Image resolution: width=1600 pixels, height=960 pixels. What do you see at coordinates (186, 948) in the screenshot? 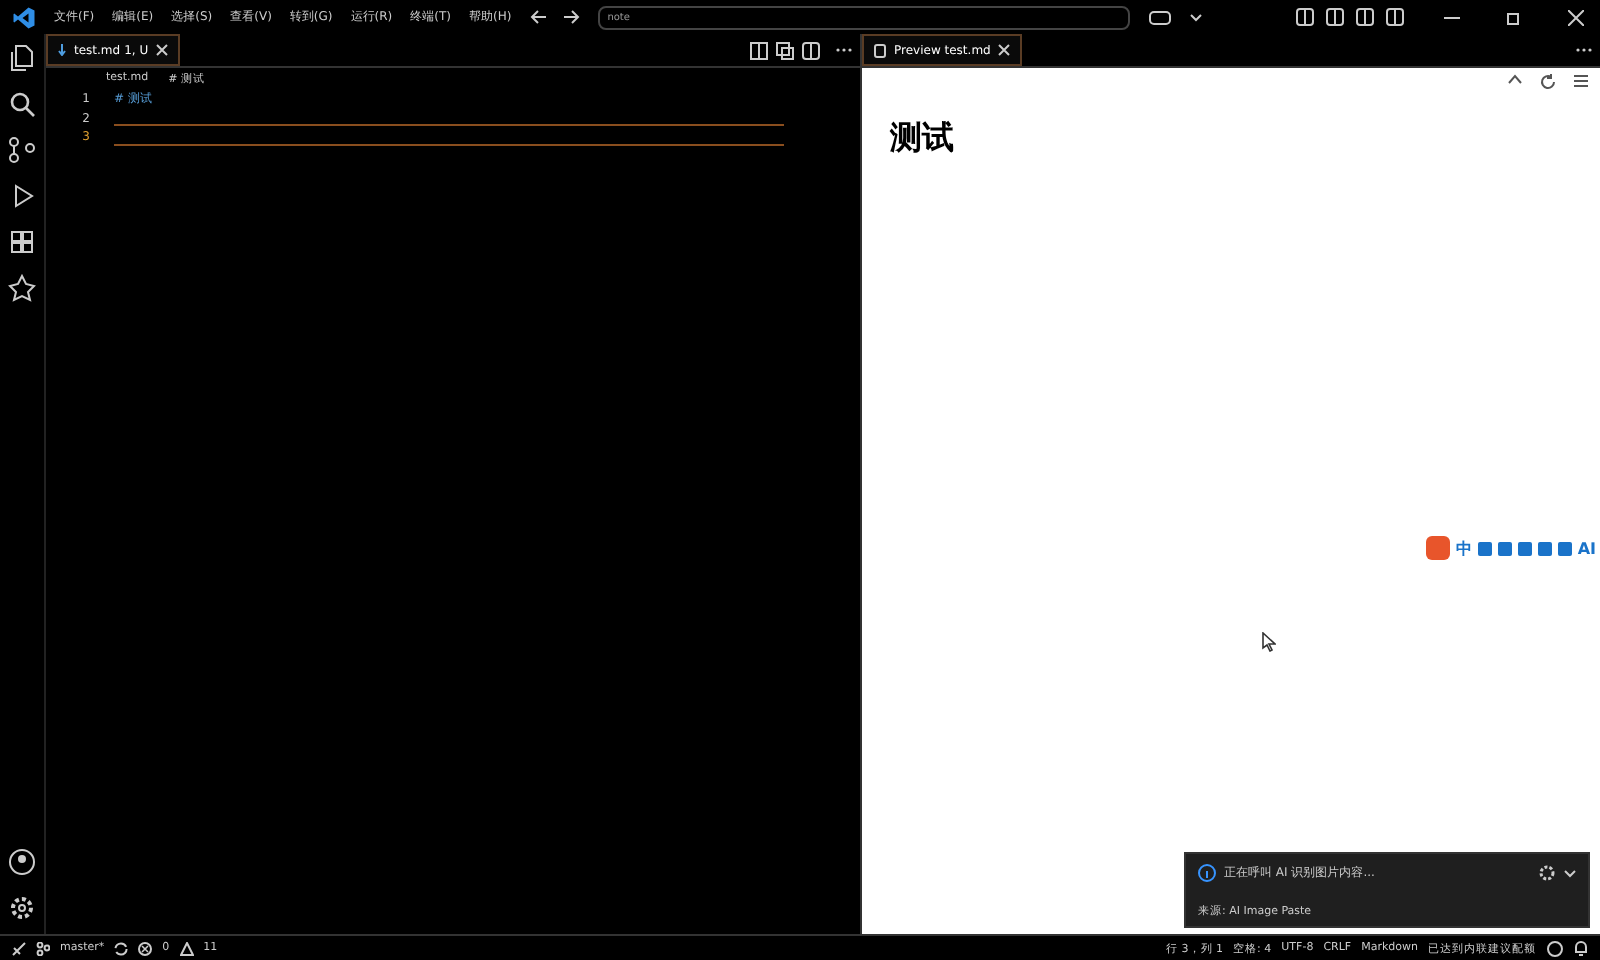
I see `warning-icon` at bounding box center [186, 948].